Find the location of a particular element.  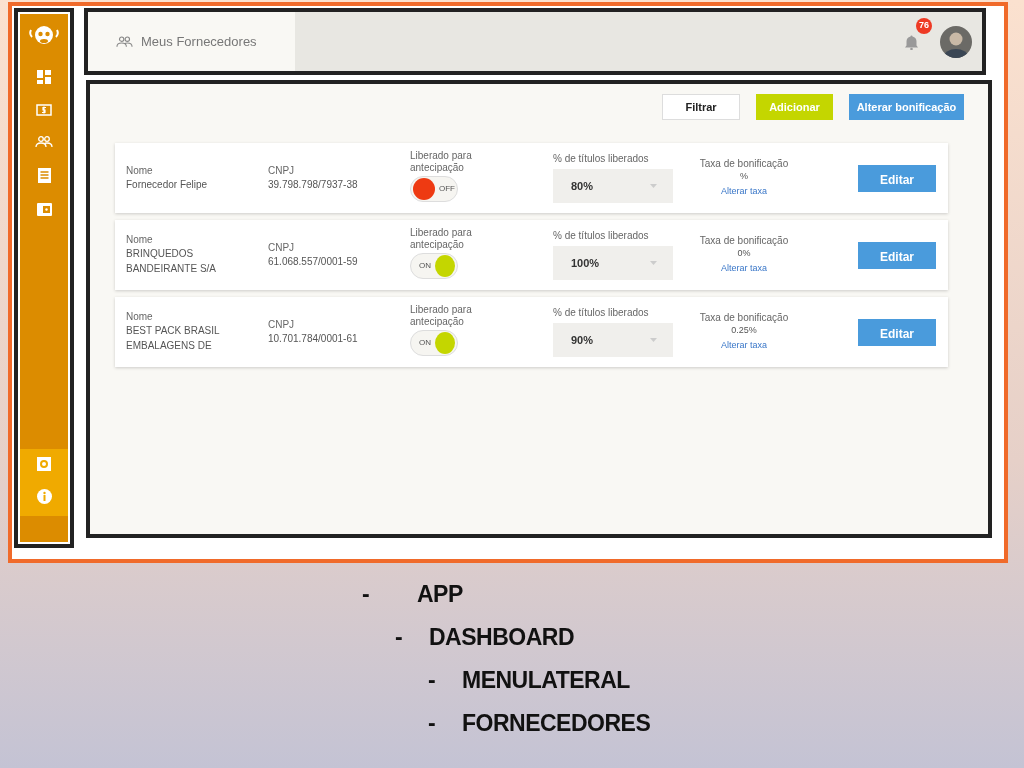

percent-select: 80% is located at coordinates (613, 186).